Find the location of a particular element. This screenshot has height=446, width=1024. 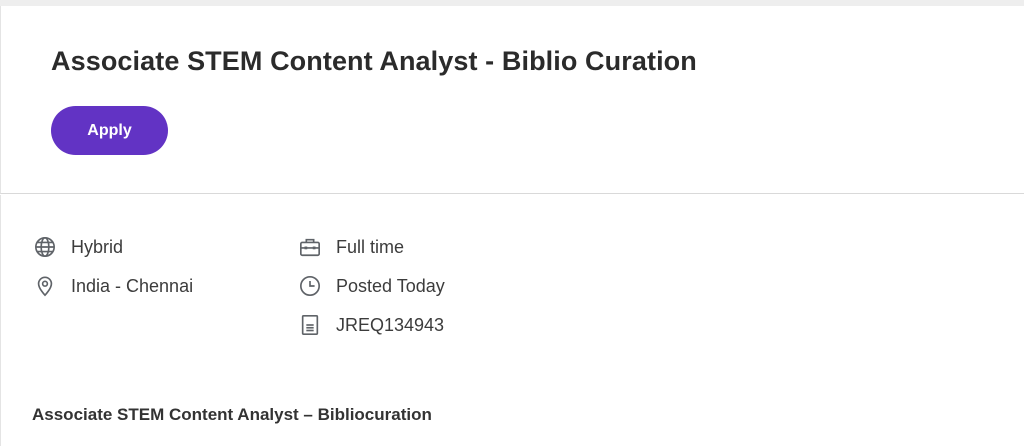

clock-icon is located at coordinates (310, 286).